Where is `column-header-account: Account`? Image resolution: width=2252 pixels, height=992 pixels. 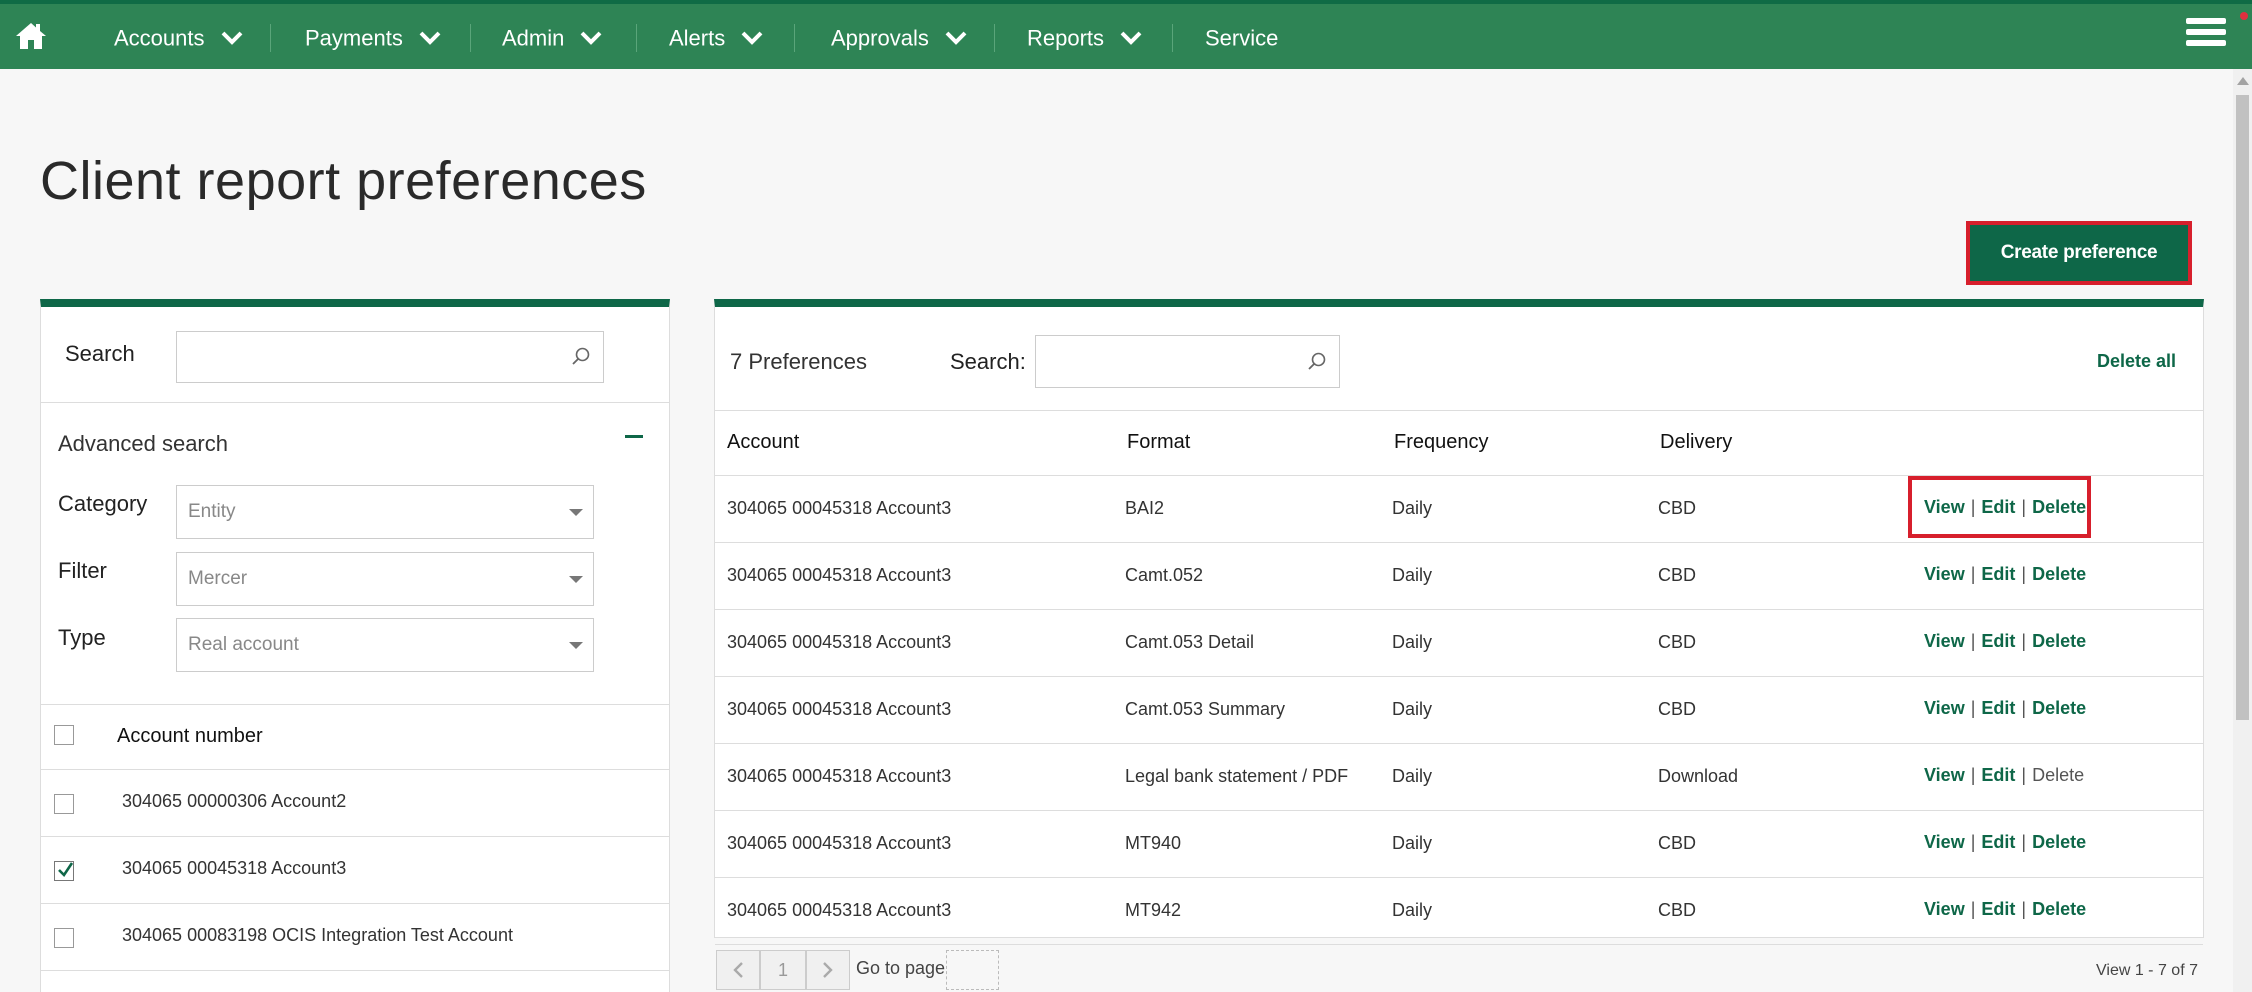
column-header-account: Account is located at coordinates (763, 442).